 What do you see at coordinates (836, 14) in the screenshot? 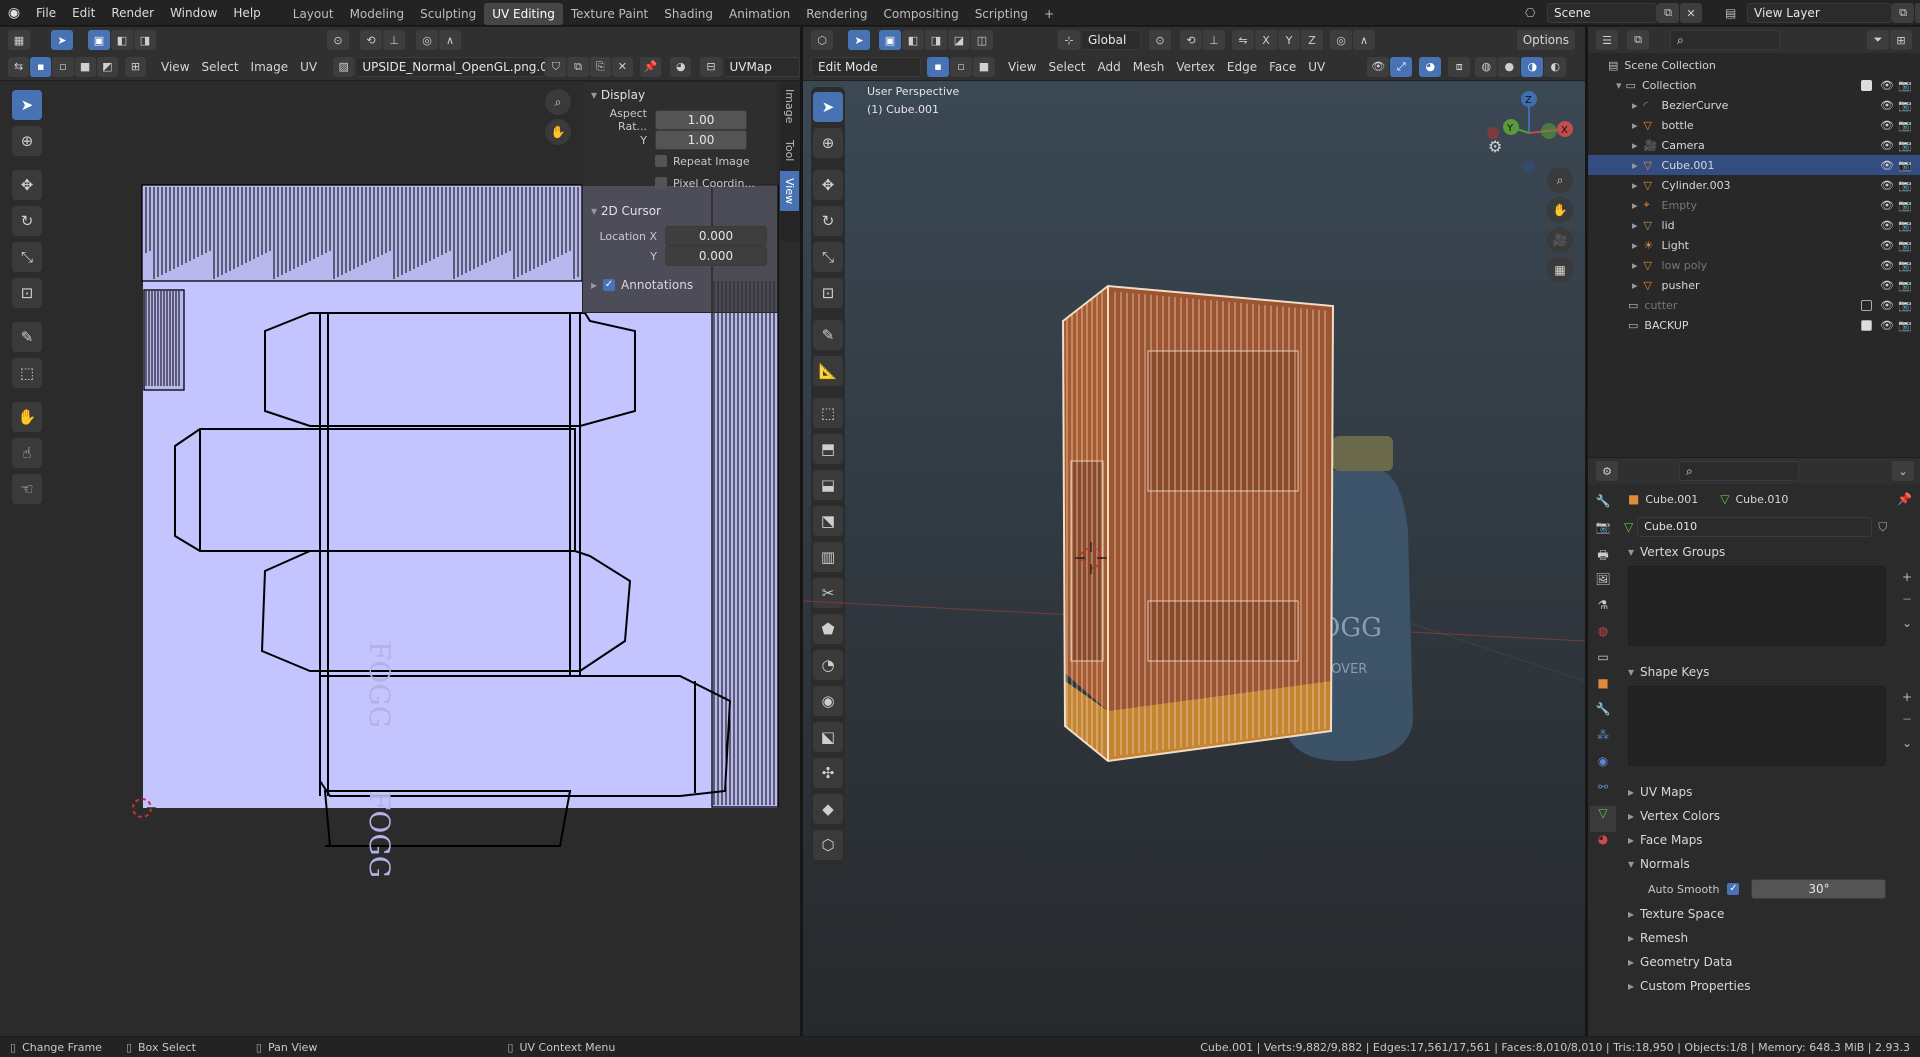
I see `tab-rendering: Rendering` at bounding box center [836, 14].